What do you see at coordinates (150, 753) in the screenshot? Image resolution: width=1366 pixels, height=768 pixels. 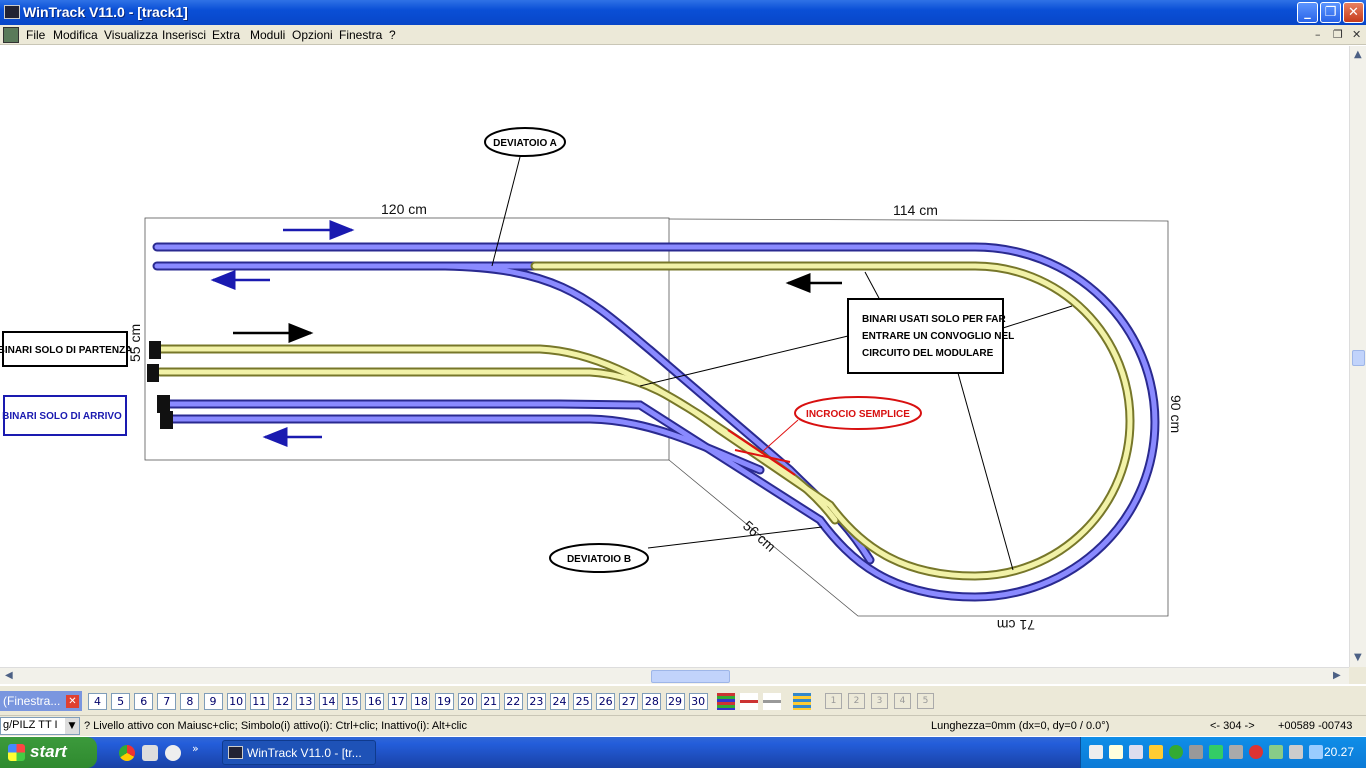 I see `explorer-icon` at bounding box center [150, 753].